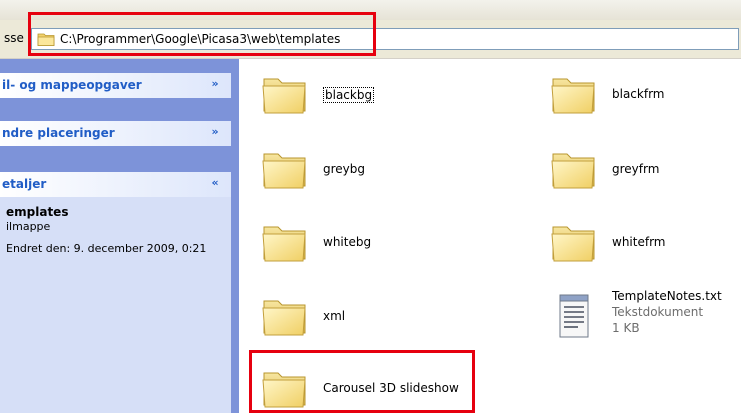  What do you see at coordinates (14, 38) in the screenshot?
I see `address-label: sse` at bounding box center [14, 38].